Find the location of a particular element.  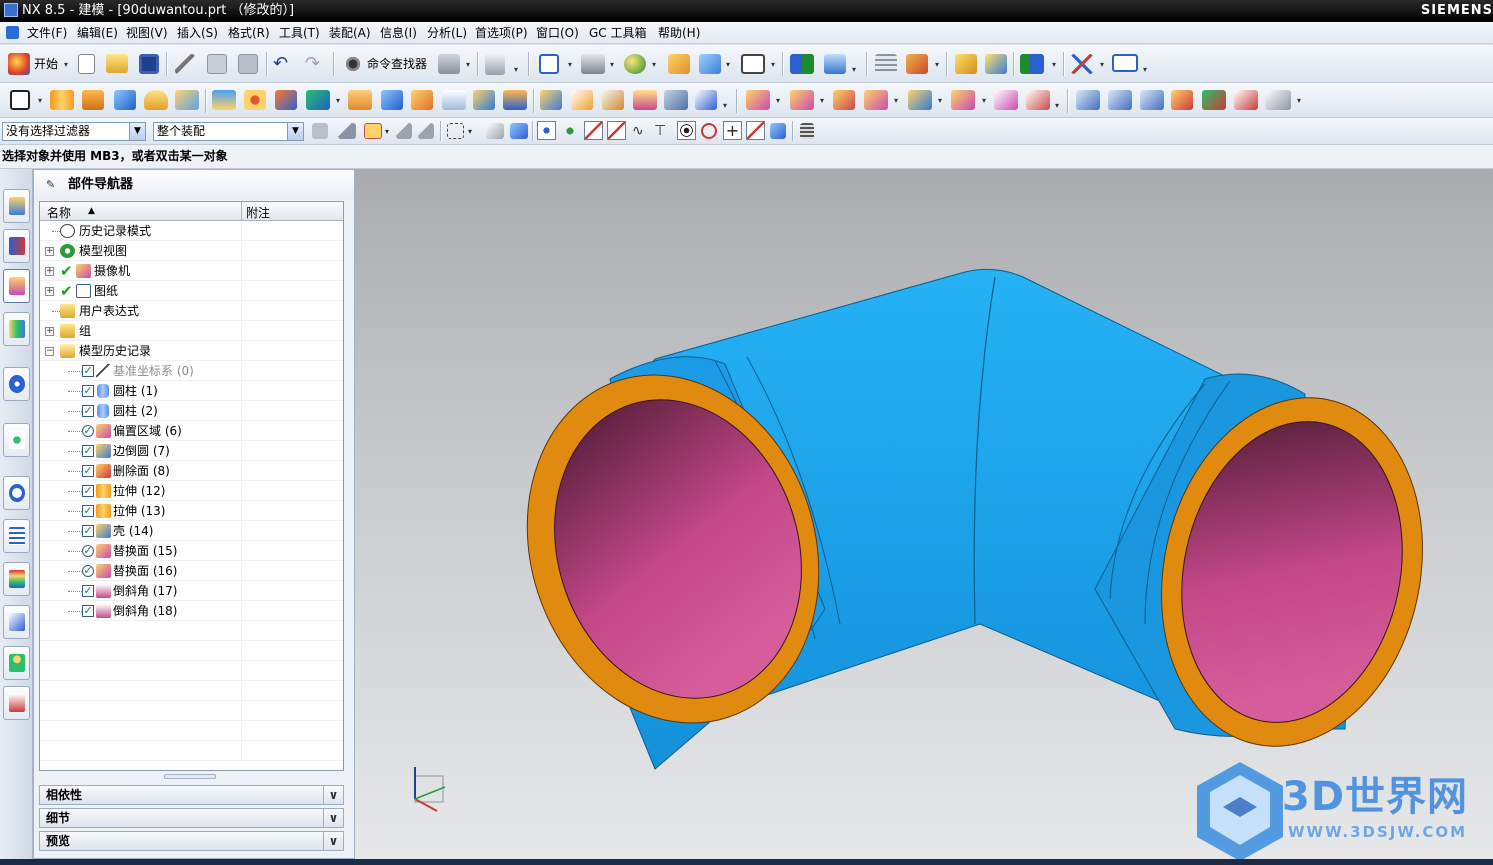

pocket-tool-icon is located at coordinates (255, 100).